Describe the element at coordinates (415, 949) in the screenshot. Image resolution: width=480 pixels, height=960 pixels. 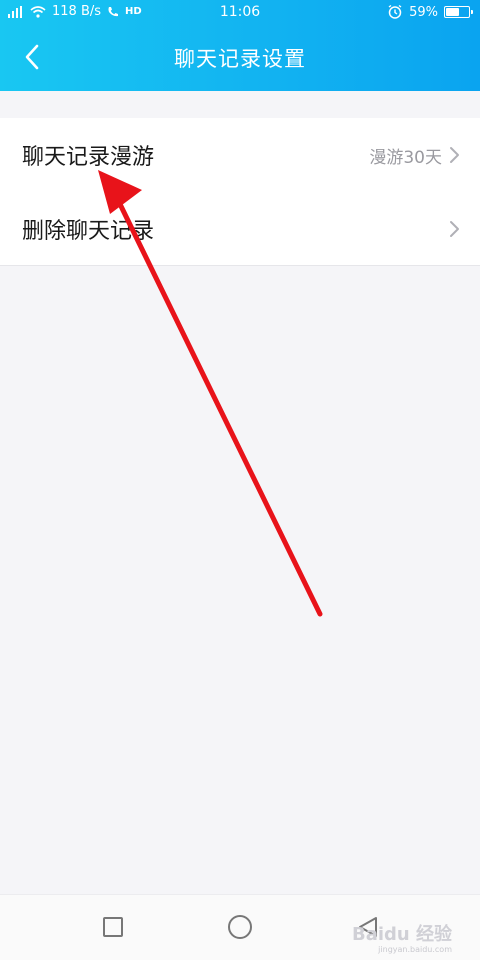
I see `watermark-url: jingyan.baidu.com` at that location.